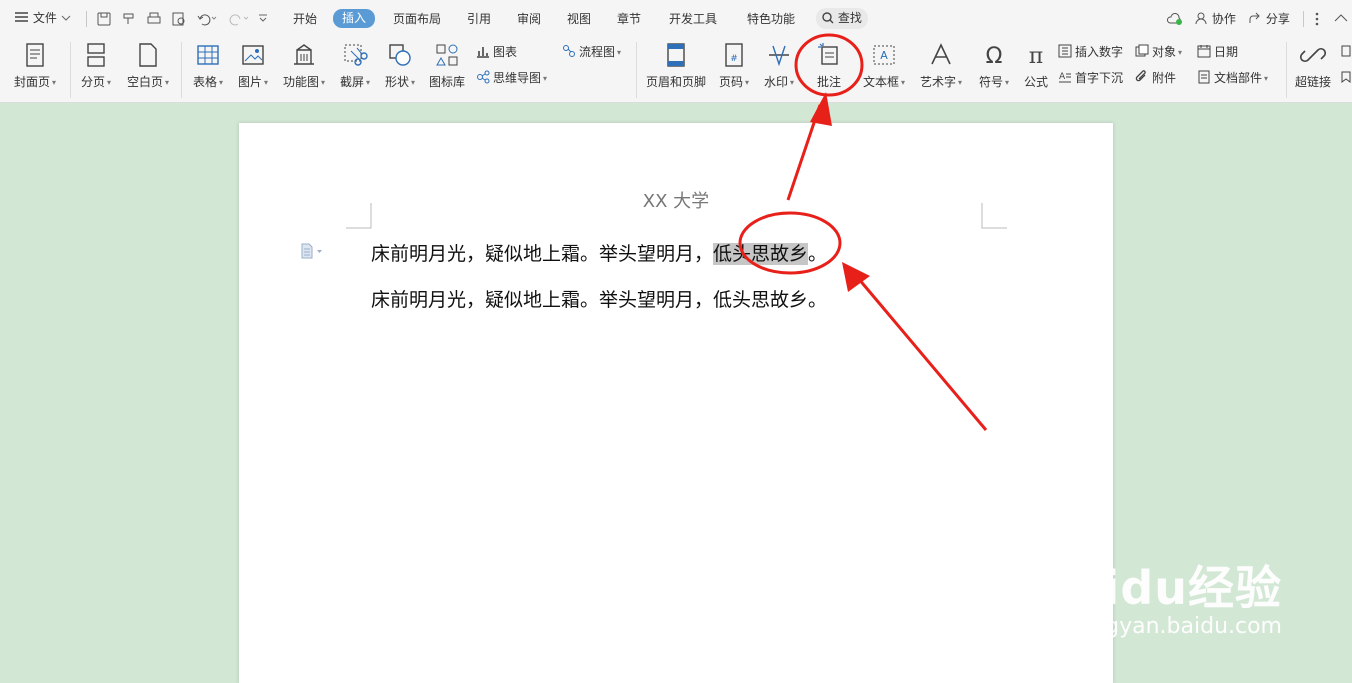 The image size is (1352, 683). Describe the element at coordinates (693, 19) in the screenshot. I see `tab-developer: 开发工具` at that location.